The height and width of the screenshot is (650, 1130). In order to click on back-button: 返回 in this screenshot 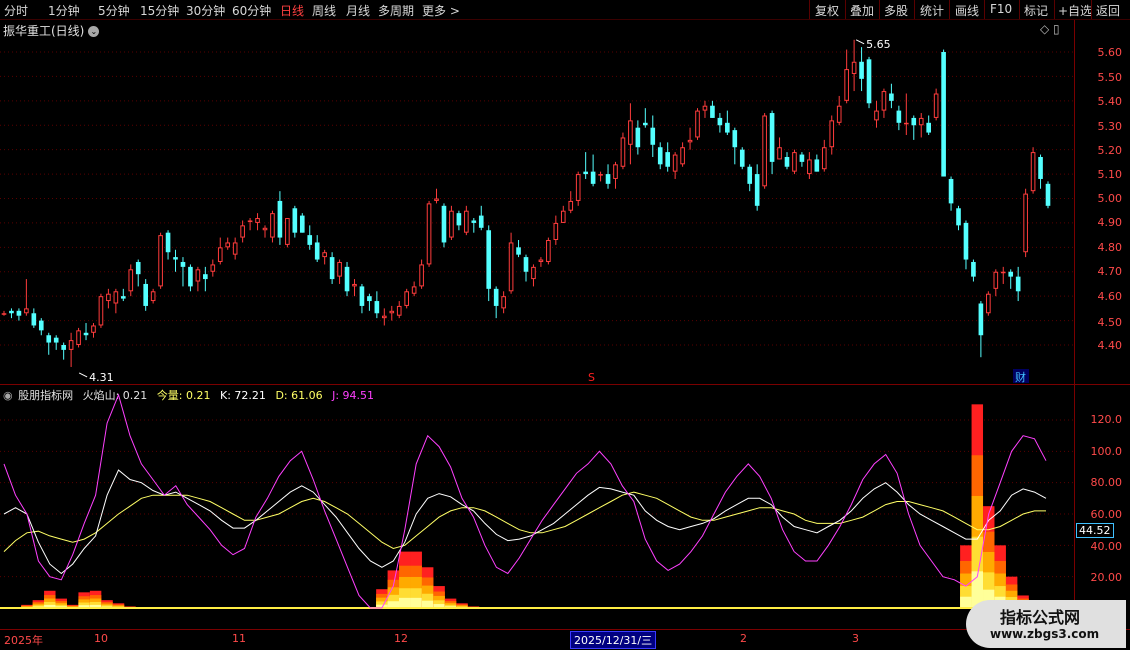, I will do `click(1108, 10)`.